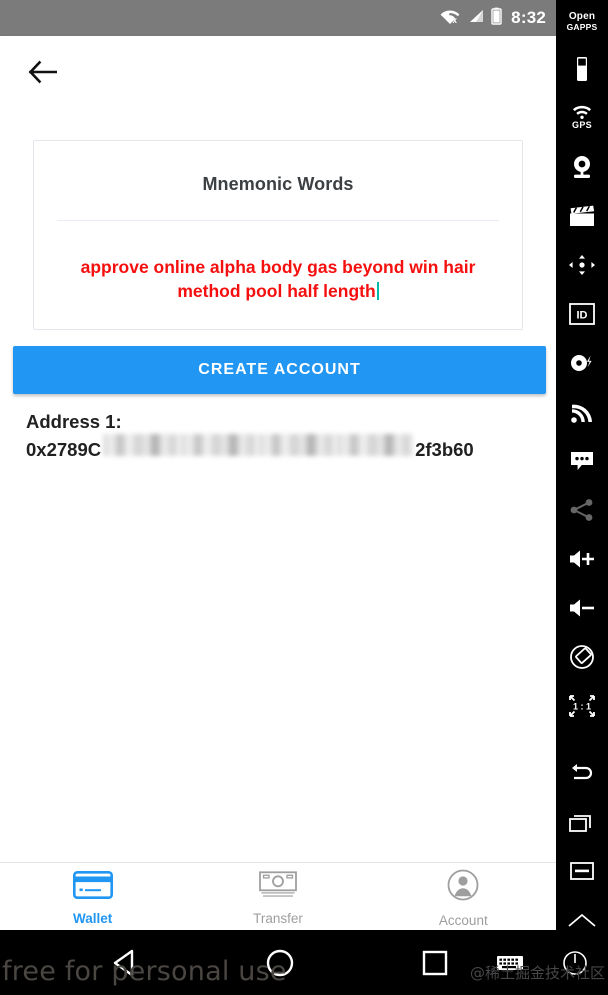 The image size is (608, 995). Describe the element at coordinates (582, 870) in the screenshot. I see `menu-icon` at that location.